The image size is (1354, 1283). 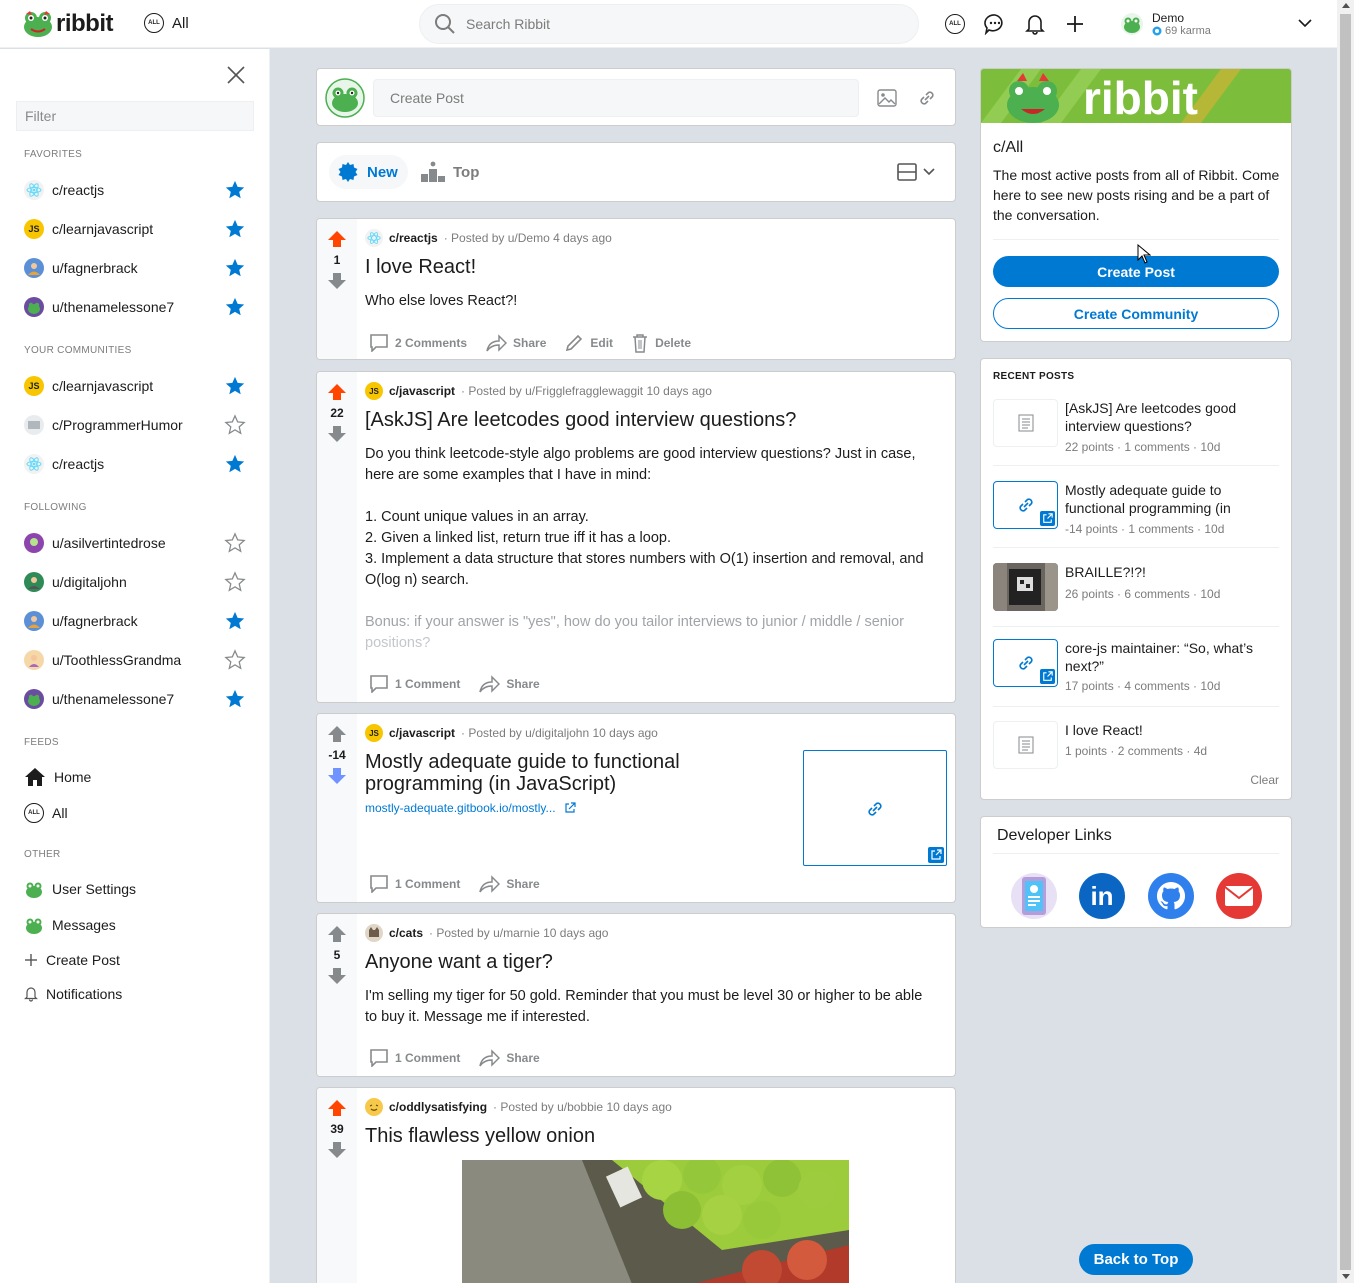 I want to click on post-image, so click(x=655, y=1221).